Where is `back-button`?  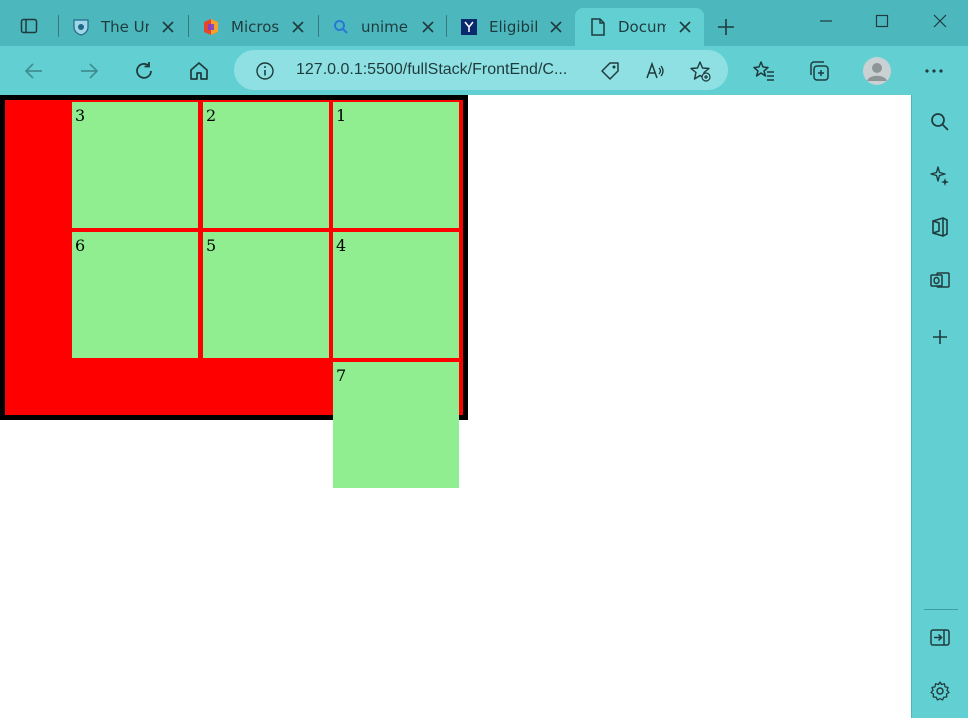
back-button is located at coordinates (34, 71).